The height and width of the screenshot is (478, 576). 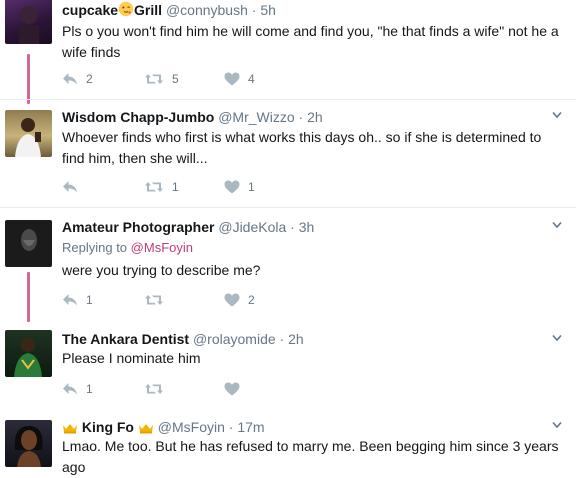 I want to click on tweet-text: were you trying to describe me?, so click(x=161, y=270).